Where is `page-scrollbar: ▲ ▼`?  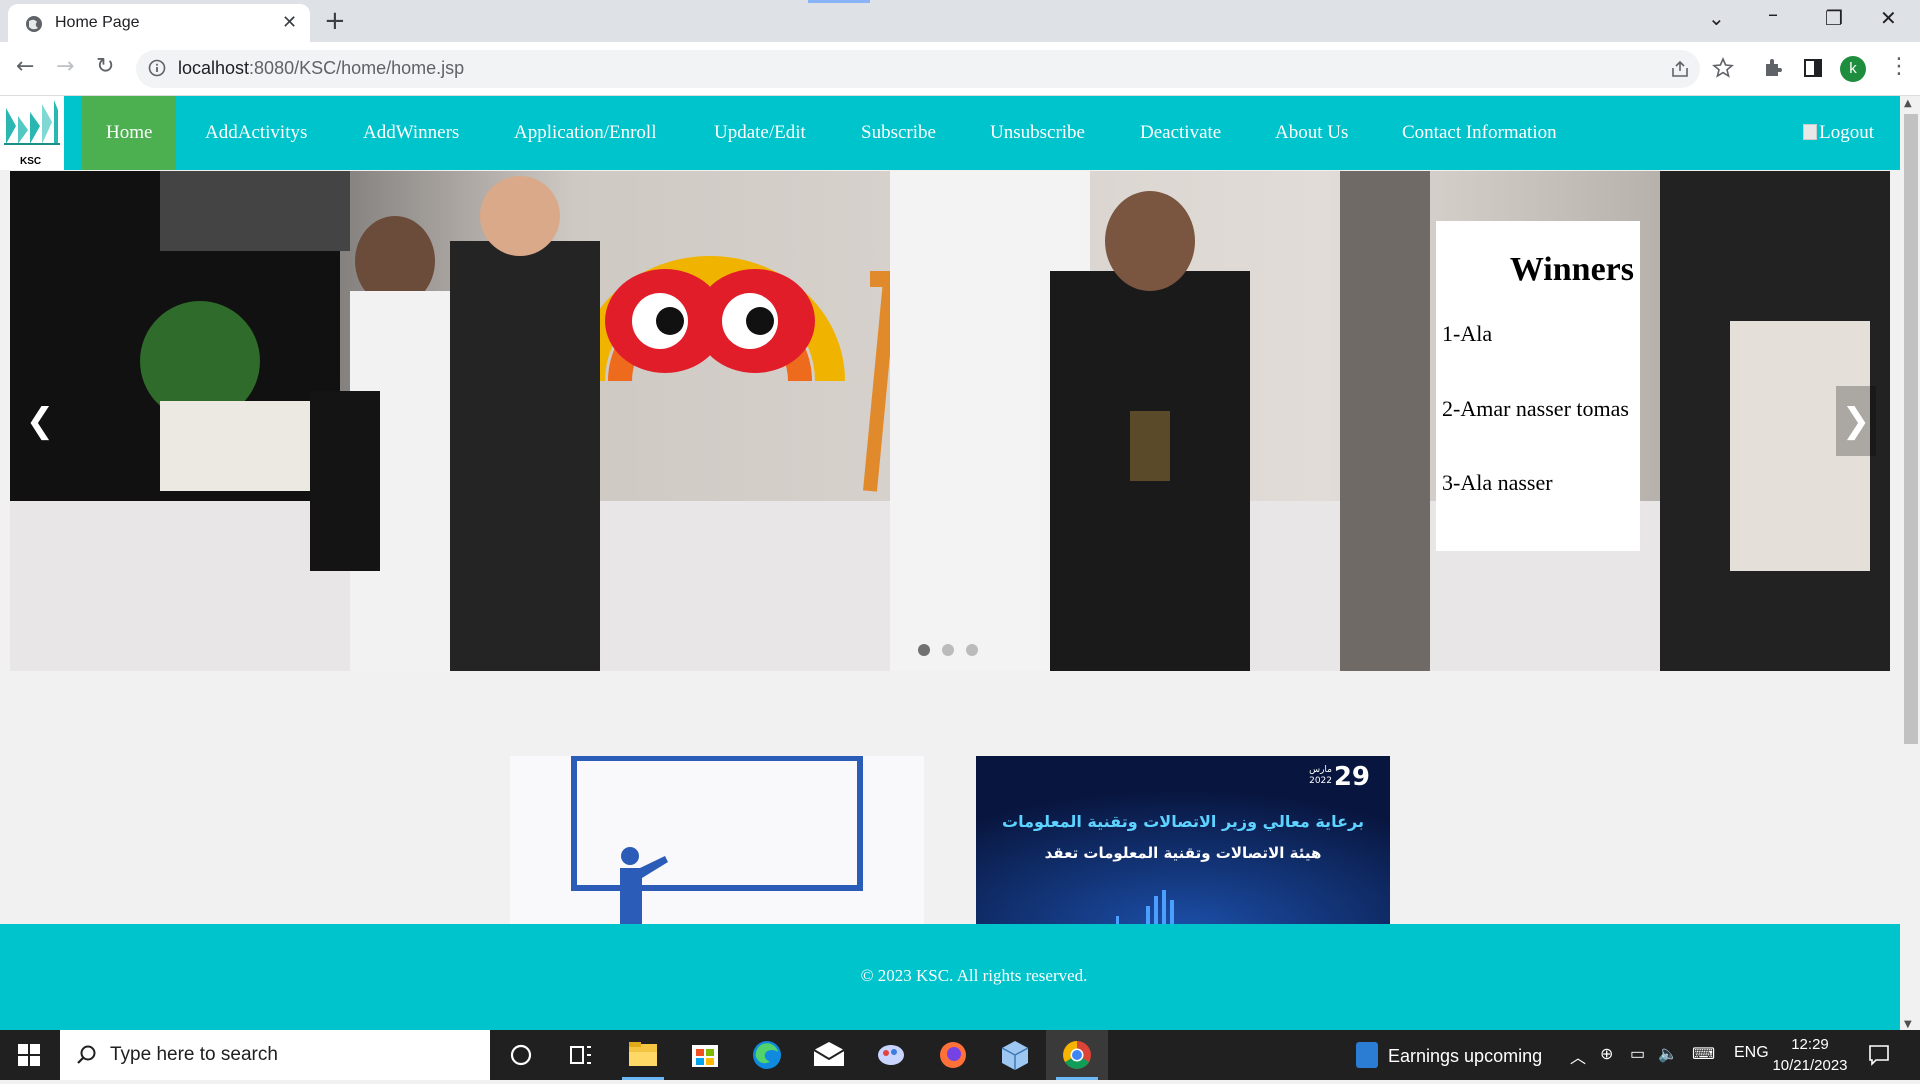 page-scrollbar: ▲ ▼ is located at coordinates (1910, 563).